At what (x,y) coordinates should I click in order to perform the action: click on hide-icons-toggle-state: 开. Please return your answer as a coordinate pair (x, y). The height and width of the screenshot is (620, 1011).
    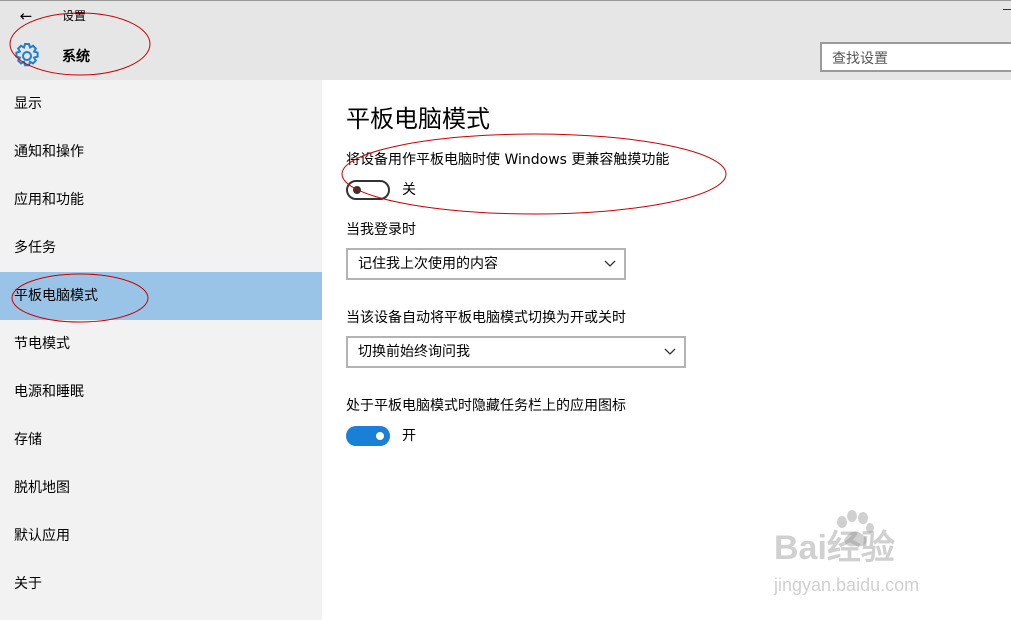
    Looking at the image, I should click on (409, 436).